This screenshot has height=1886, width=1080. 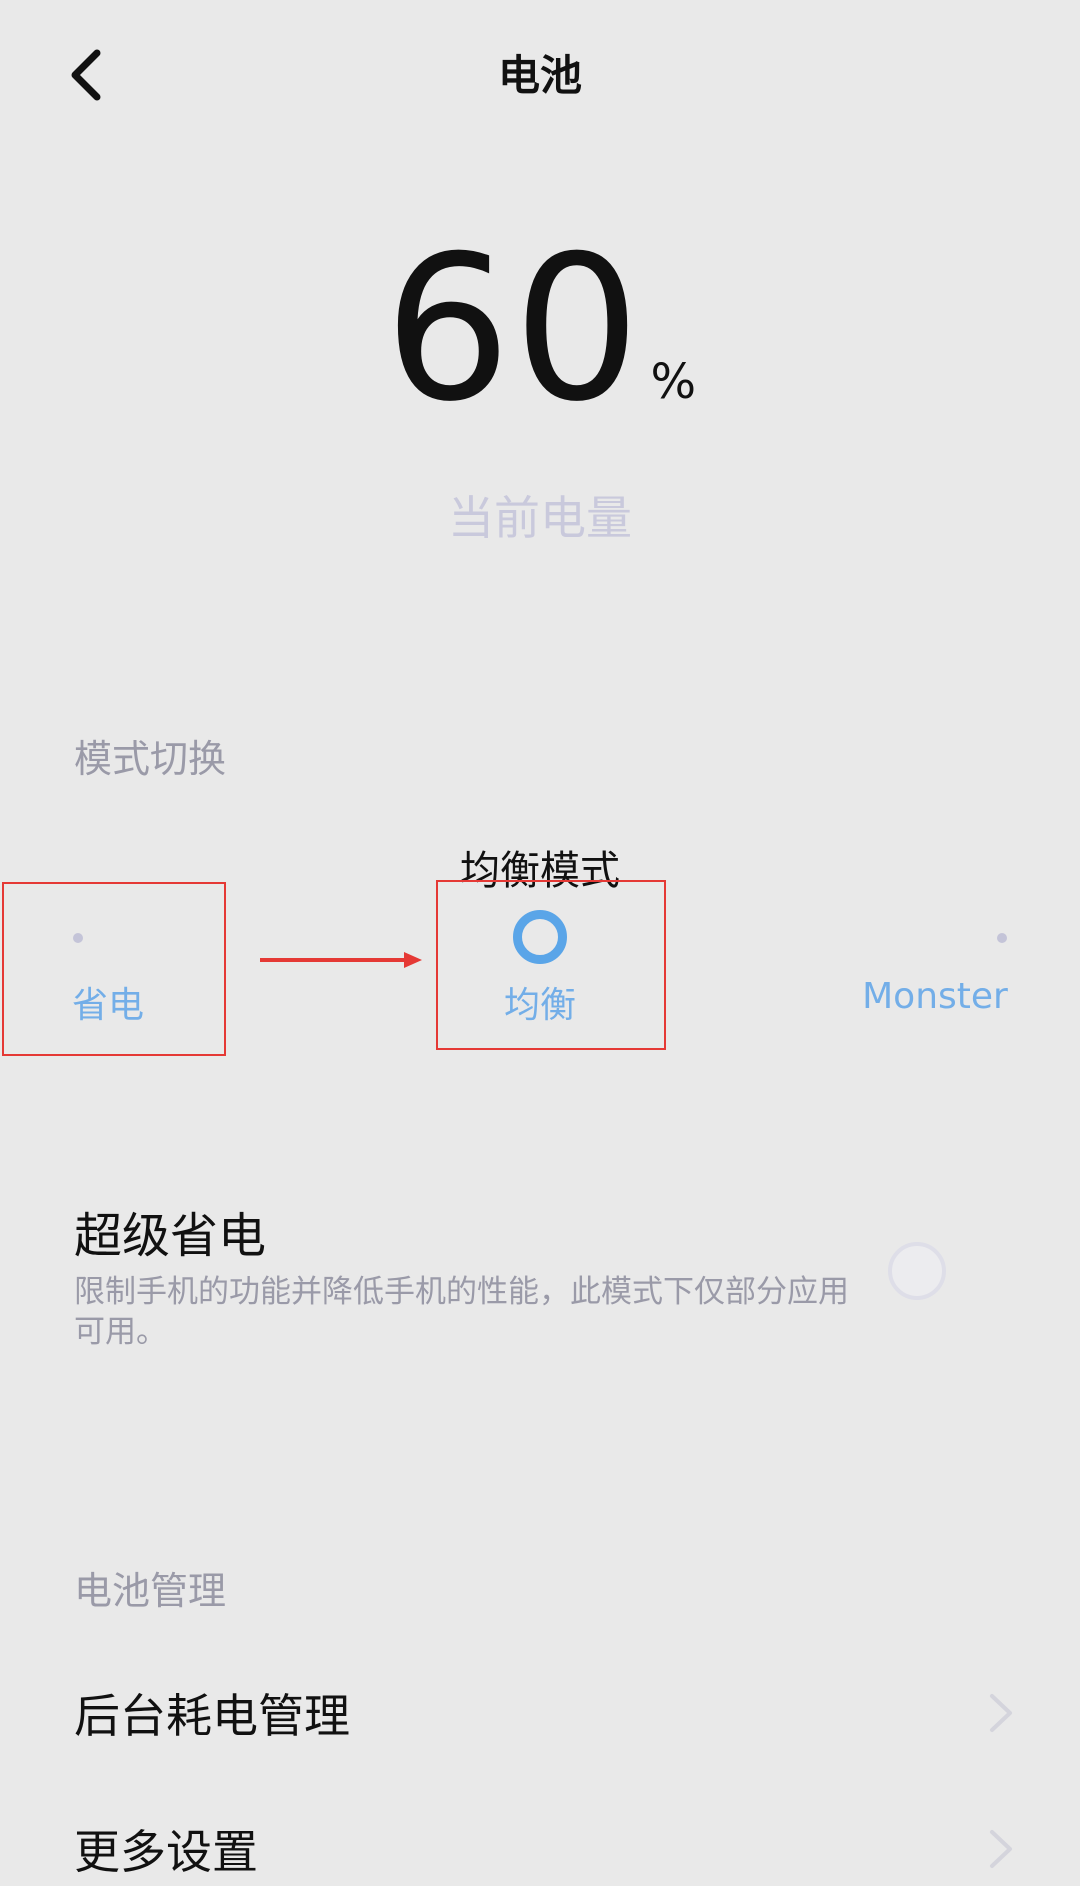 I want to click on battery-level-caption: 当前电量, so click(x=540, y=518).